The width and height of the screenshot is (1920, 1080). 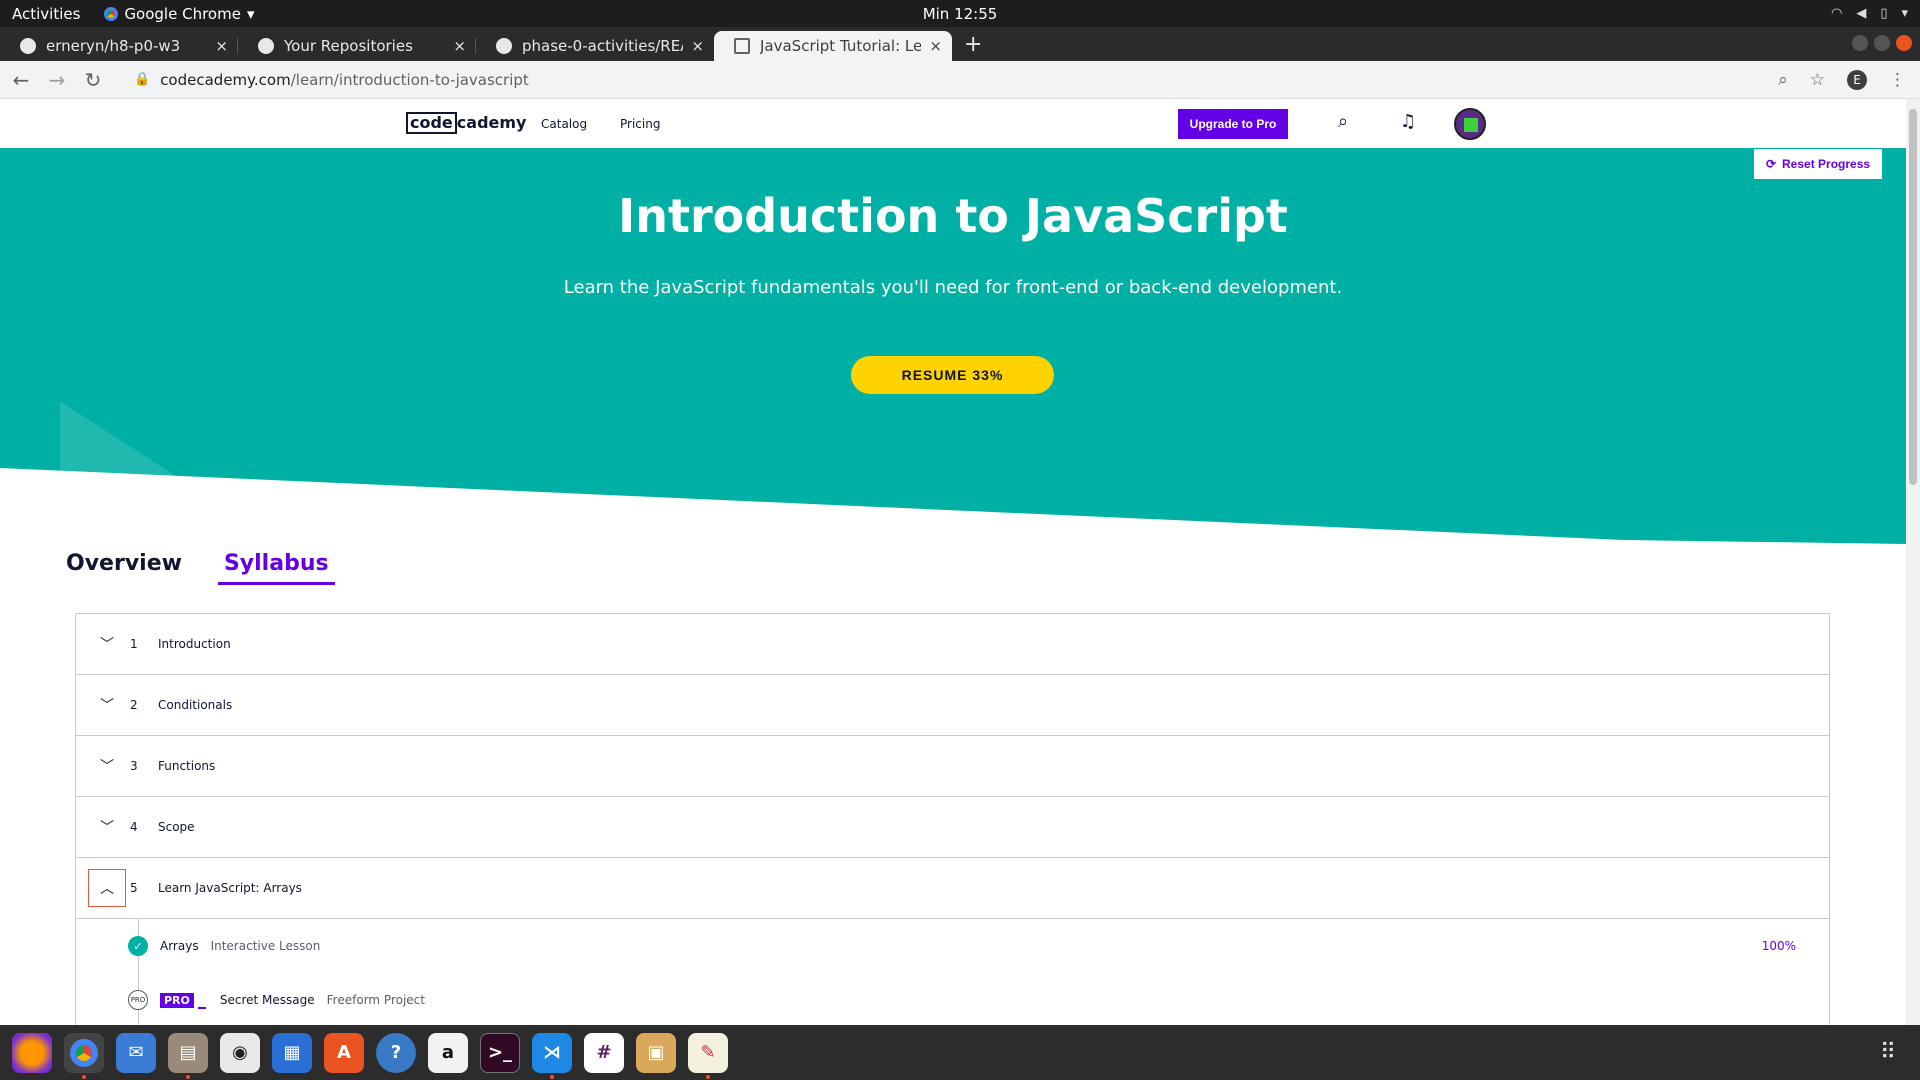 I want to click on maximize-button, so click(x=1882, y=43).